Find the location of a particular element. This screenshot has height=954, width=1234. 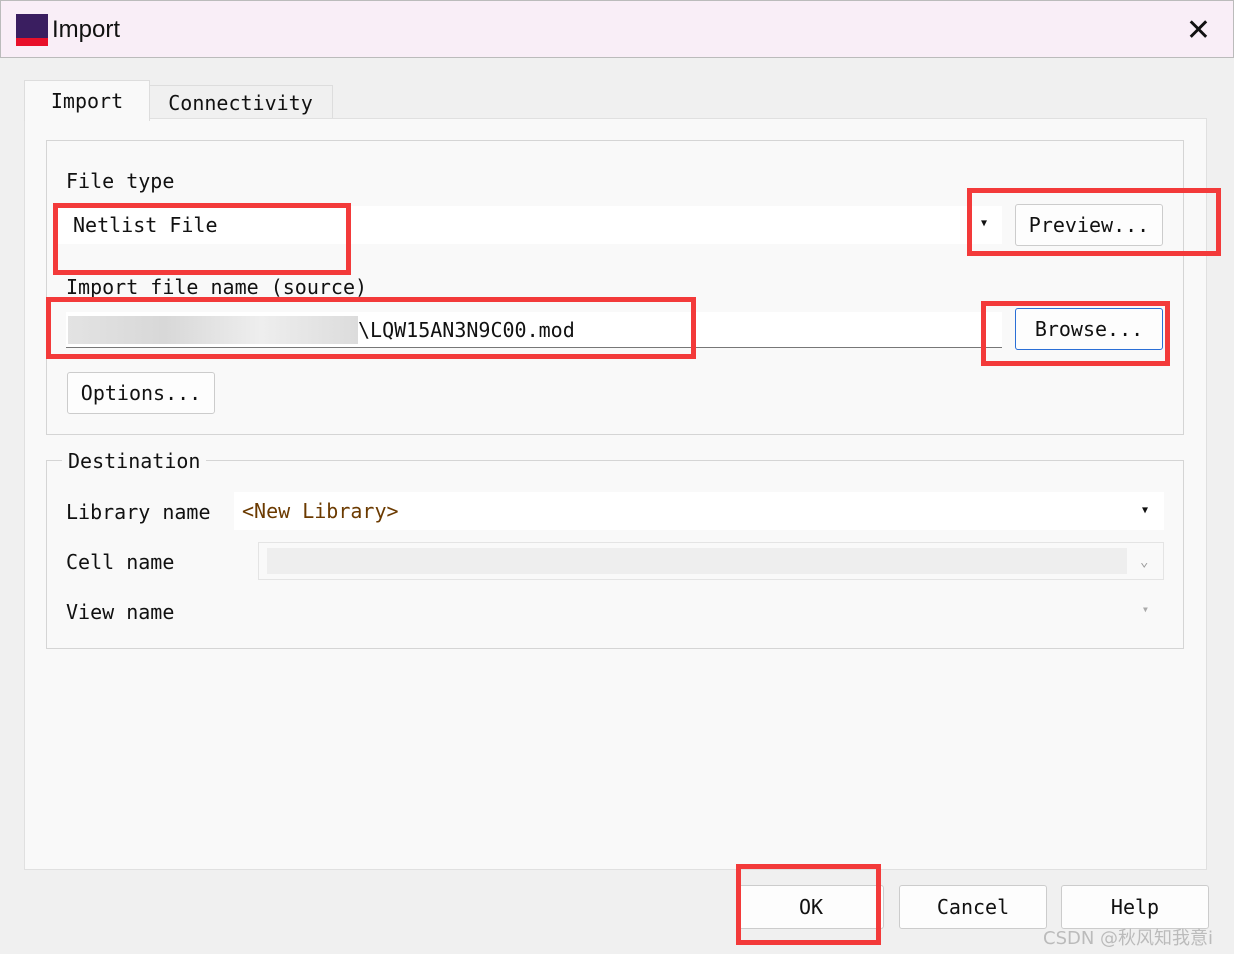

cell-name-label: Cell name is located at coordinates (120, 562).